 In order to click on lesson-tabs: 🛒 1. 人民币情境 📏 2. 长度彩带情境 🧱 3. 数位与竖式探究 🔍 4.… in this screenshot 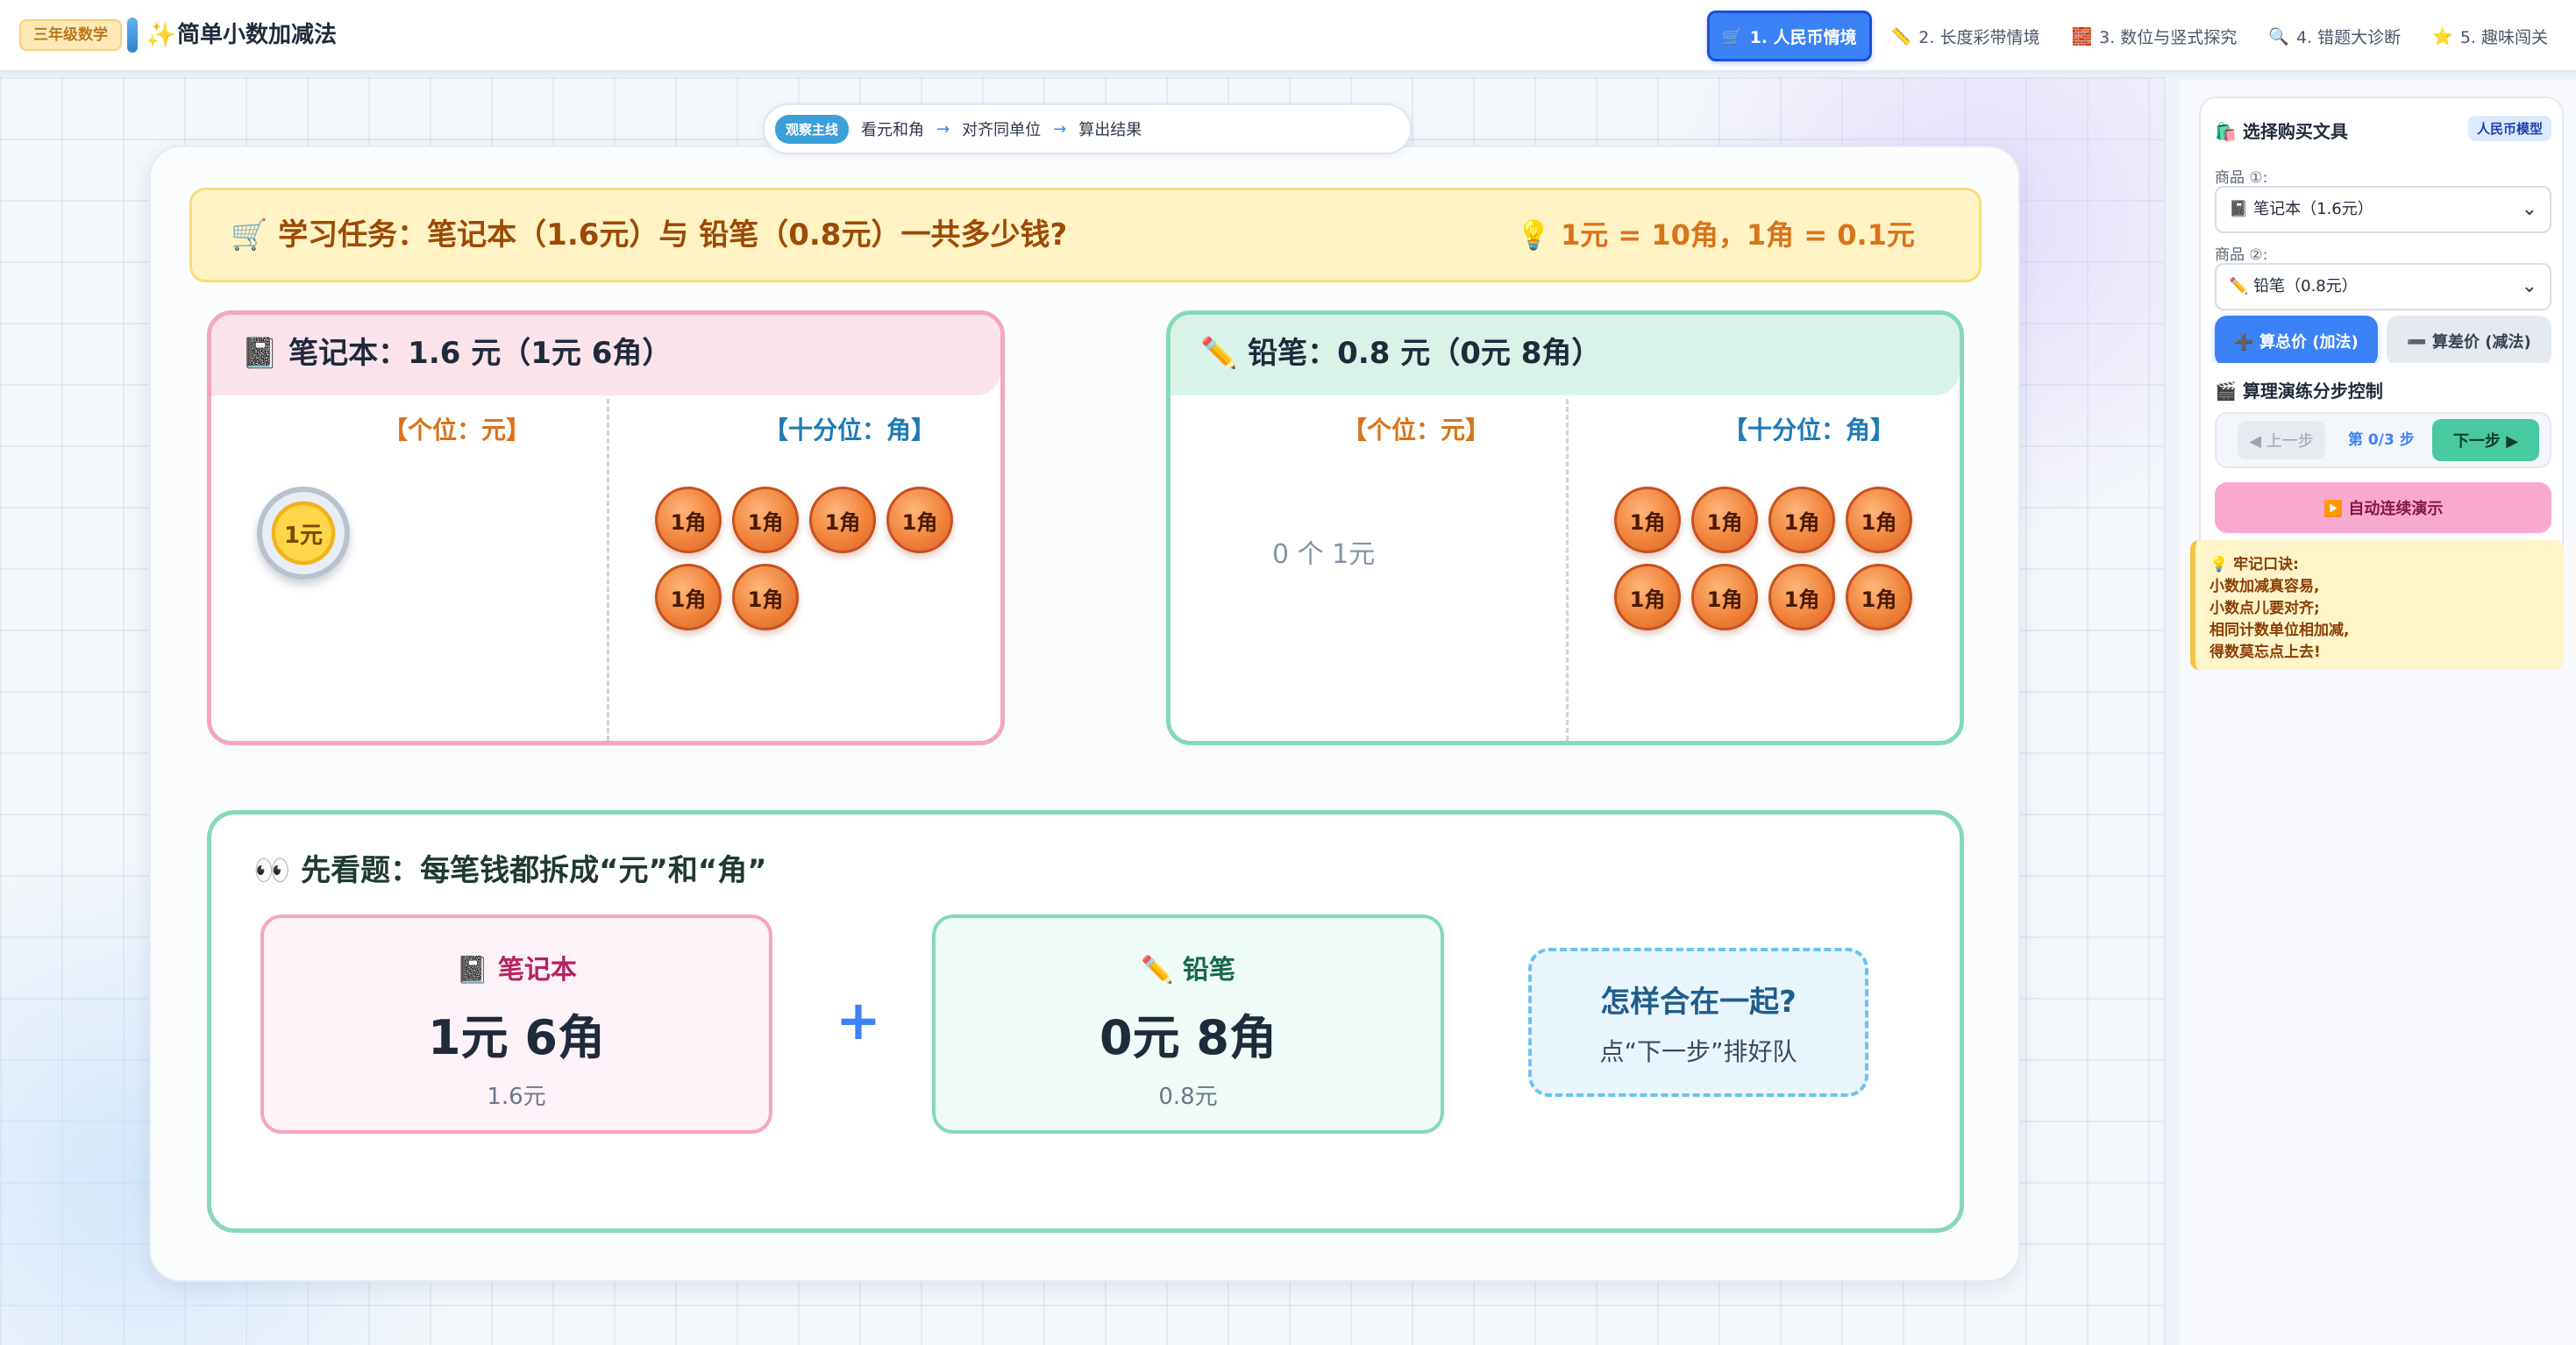, I will do `click(2133, 36)`.